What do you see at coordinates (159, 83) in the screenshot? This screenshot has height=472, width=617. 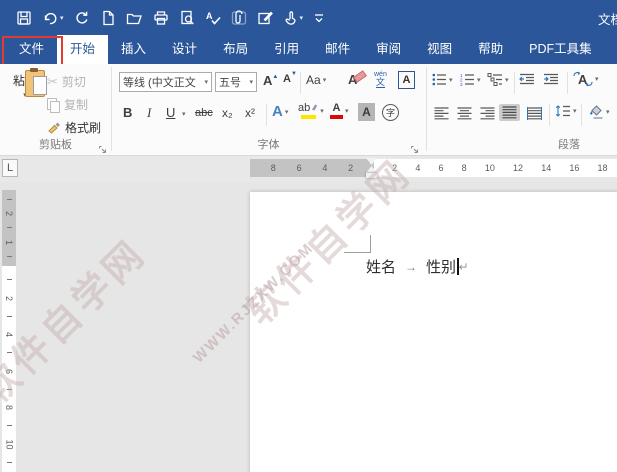 I see `font-name-value: 等线 (中文正文` at bounding box center [159, 83].